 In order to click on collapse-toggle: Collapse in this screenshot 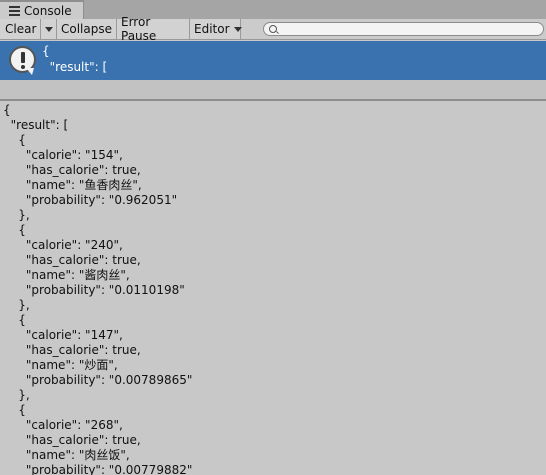, I will do `click(87, 29)`.